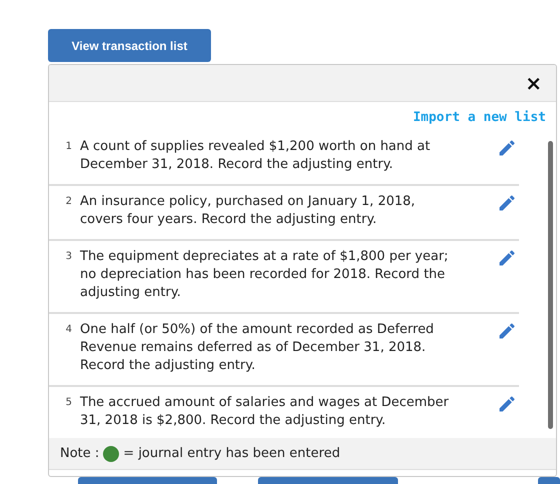  I want to click on row-number: 5, so click(68, 403).